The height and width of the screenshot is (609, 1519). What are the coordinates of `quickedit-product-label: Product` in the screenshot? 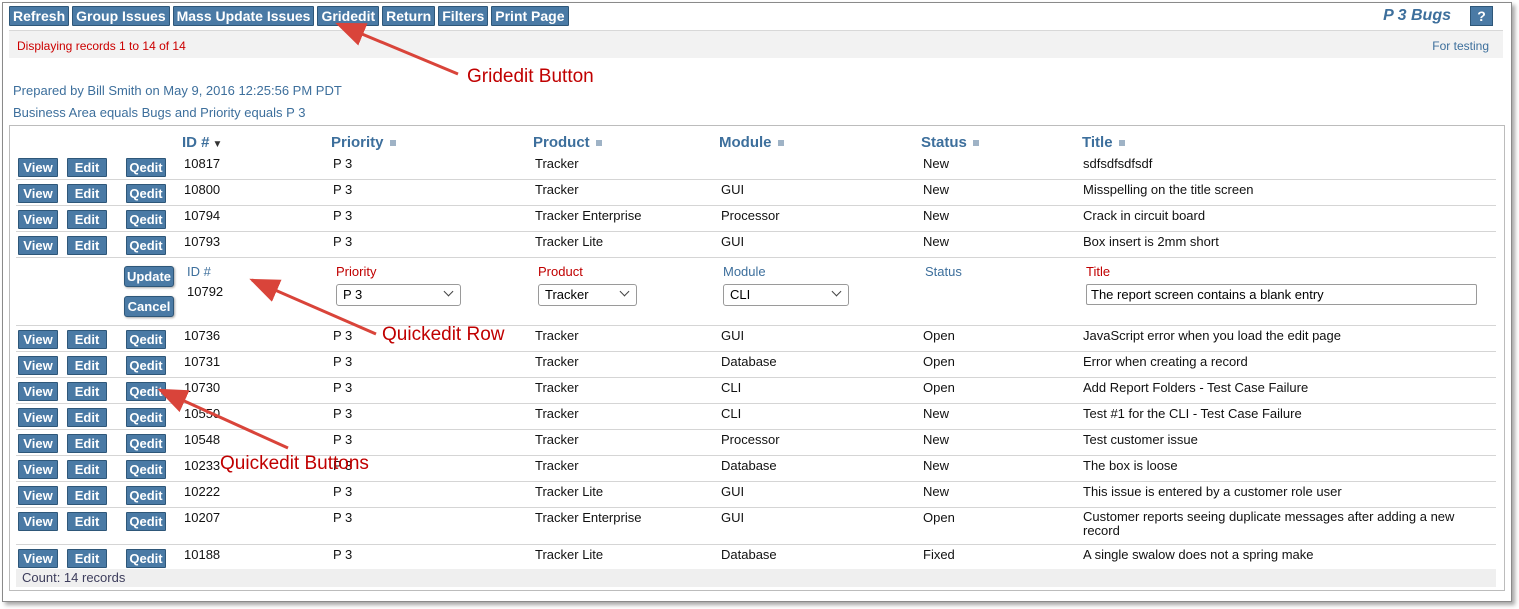 It's located at (560, 271).